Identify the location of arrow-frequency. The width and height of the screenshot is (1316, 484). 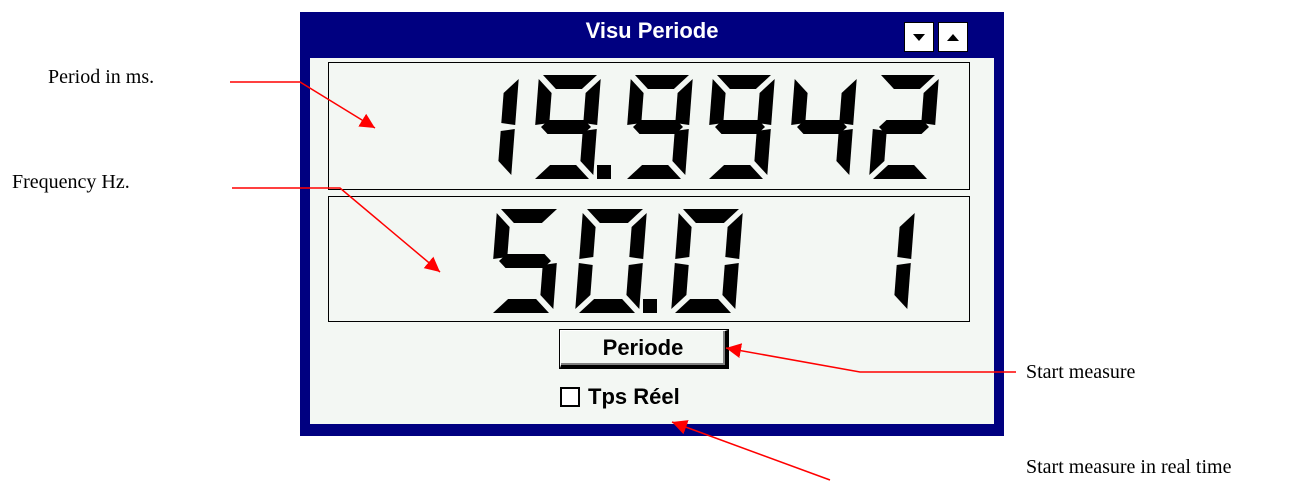
(336, 230).